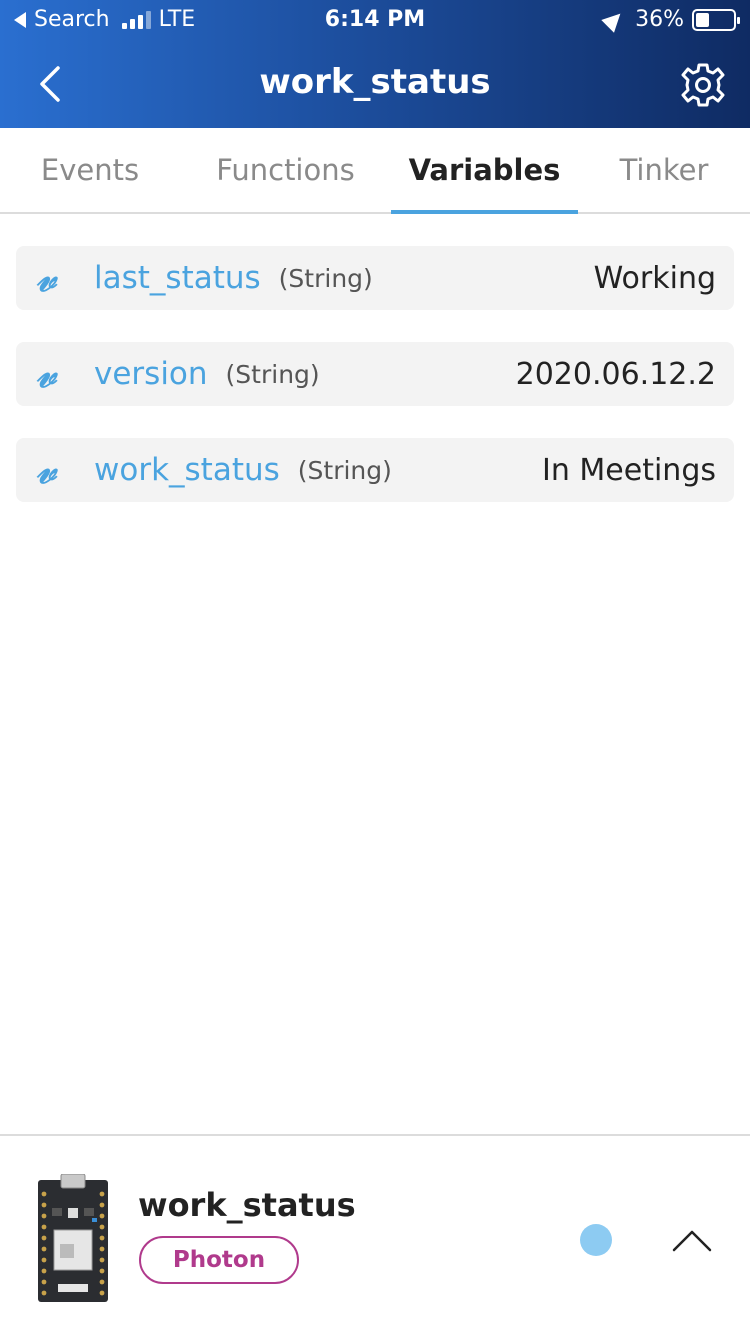 The height and width of the screenshot is (1334, 750). What do you see at coordinates (219, 1260) in the screenshot?
I see `device-type-badge: Photon` at bounding box center [219, 1260].